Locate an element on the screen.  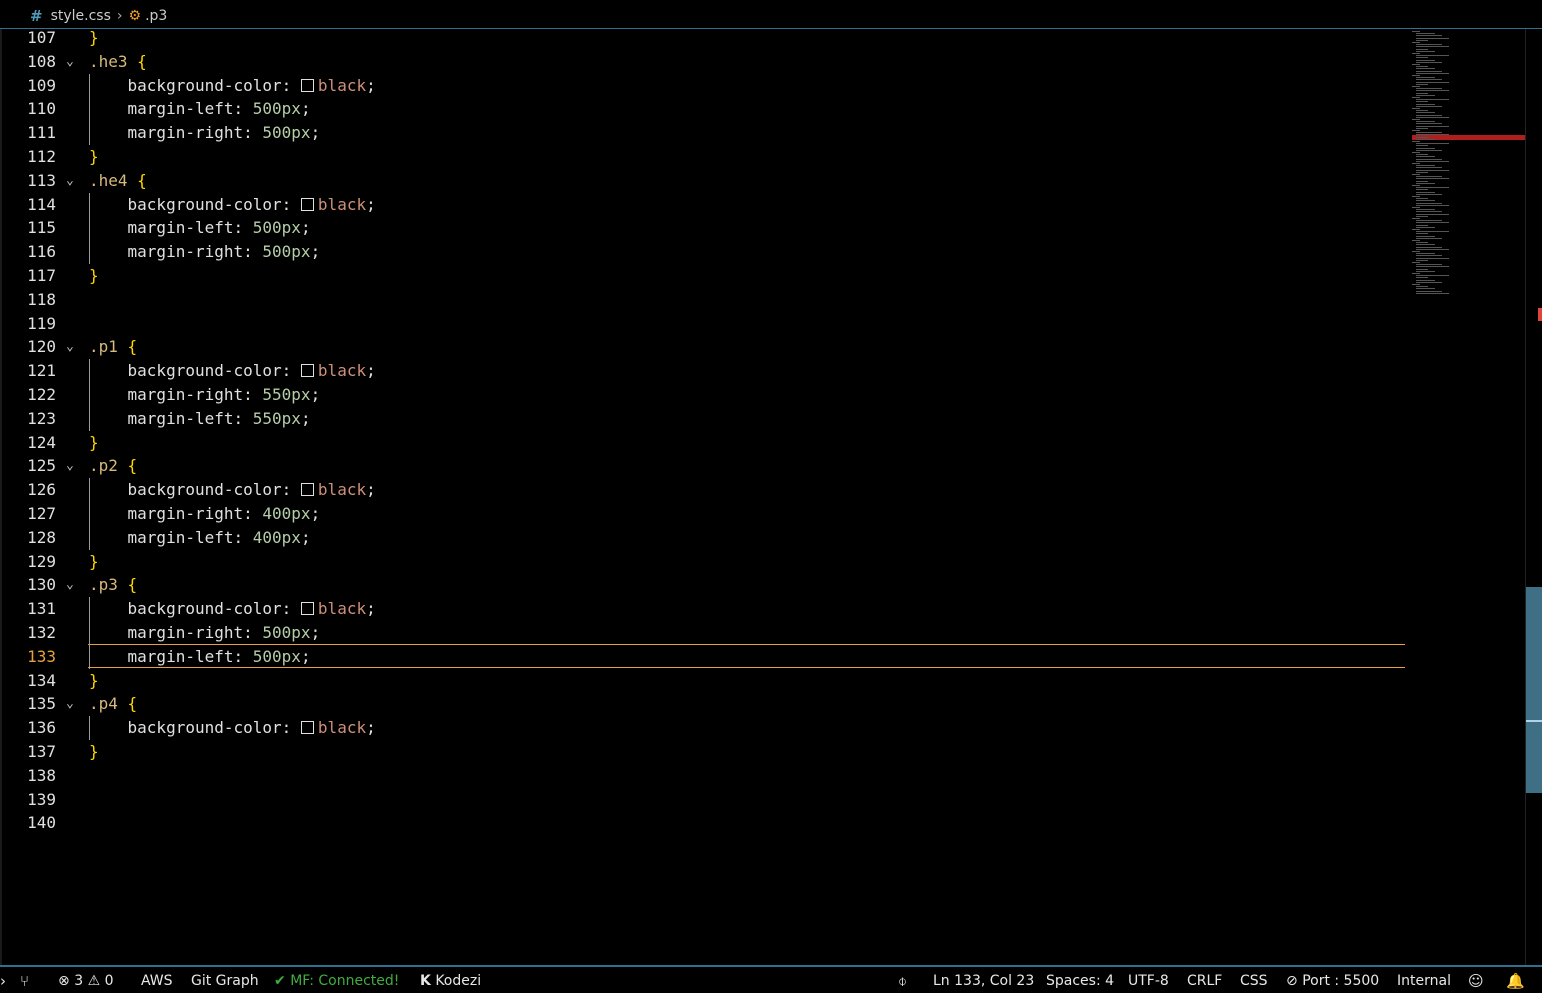
code-line: 108 ⌄ .he3 { is located at coordinates (705, 62).